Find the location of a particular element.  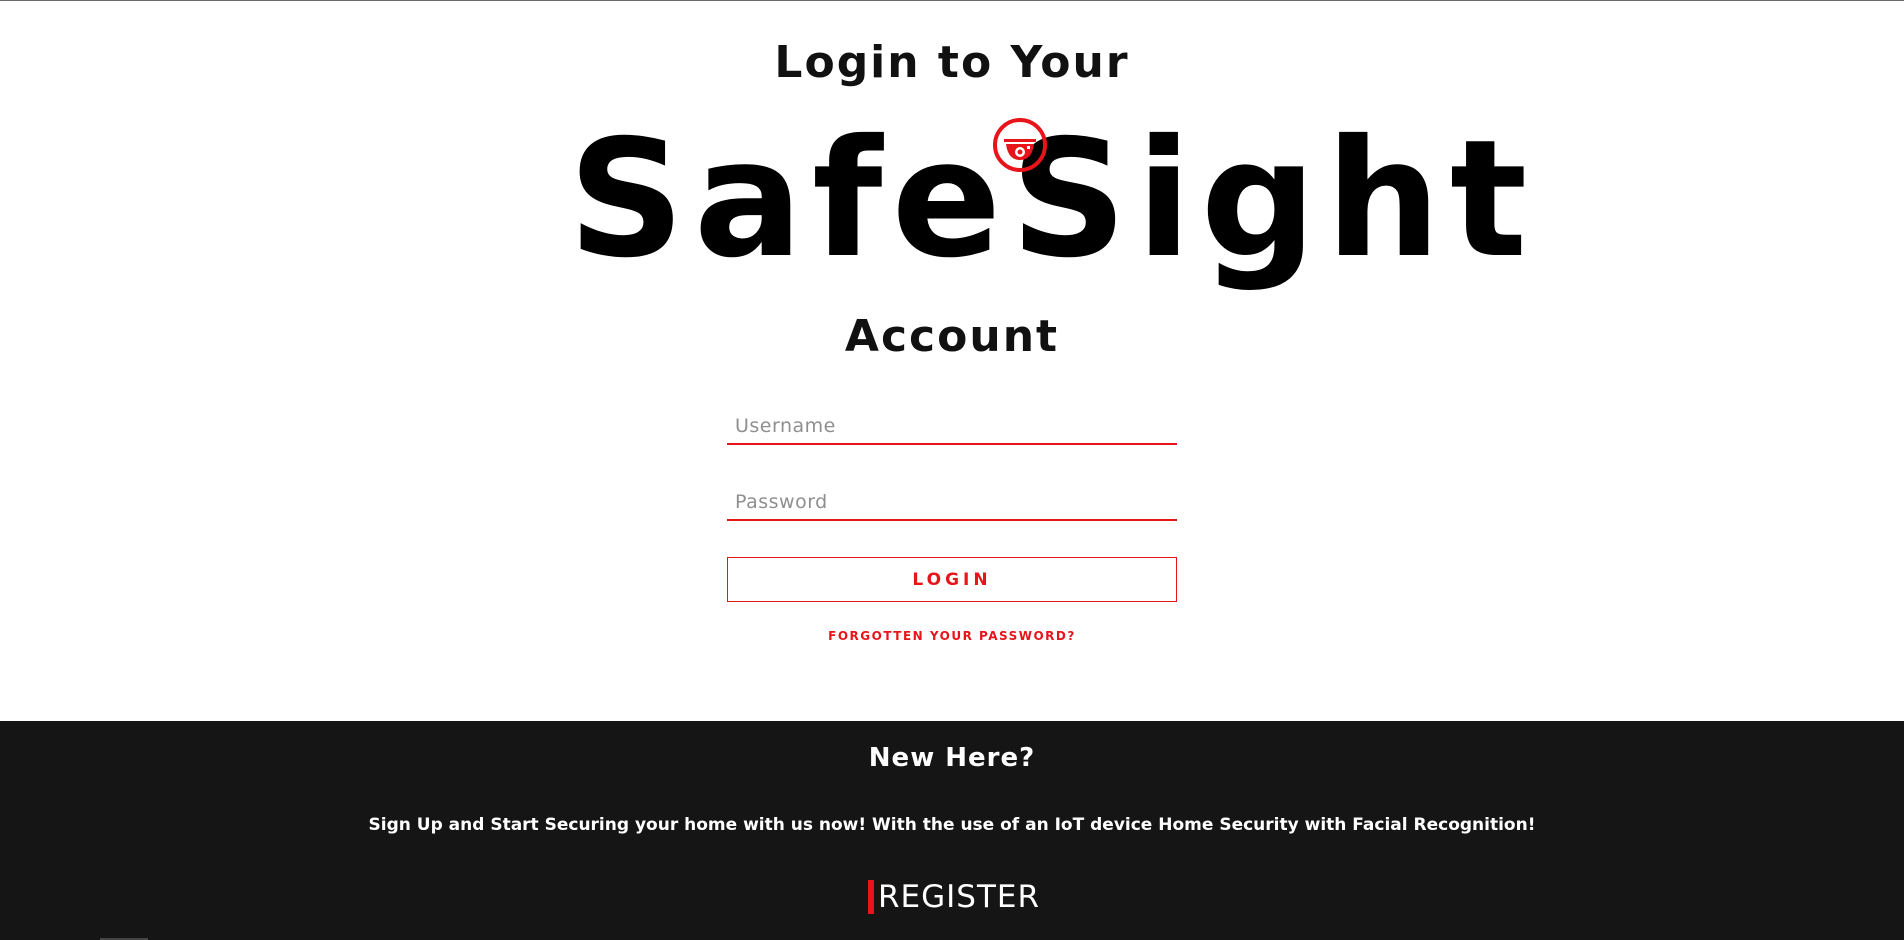

forgot-password-link: FORGOTTEN YOUR PASSWORD? is located at coordinates (952, 636).